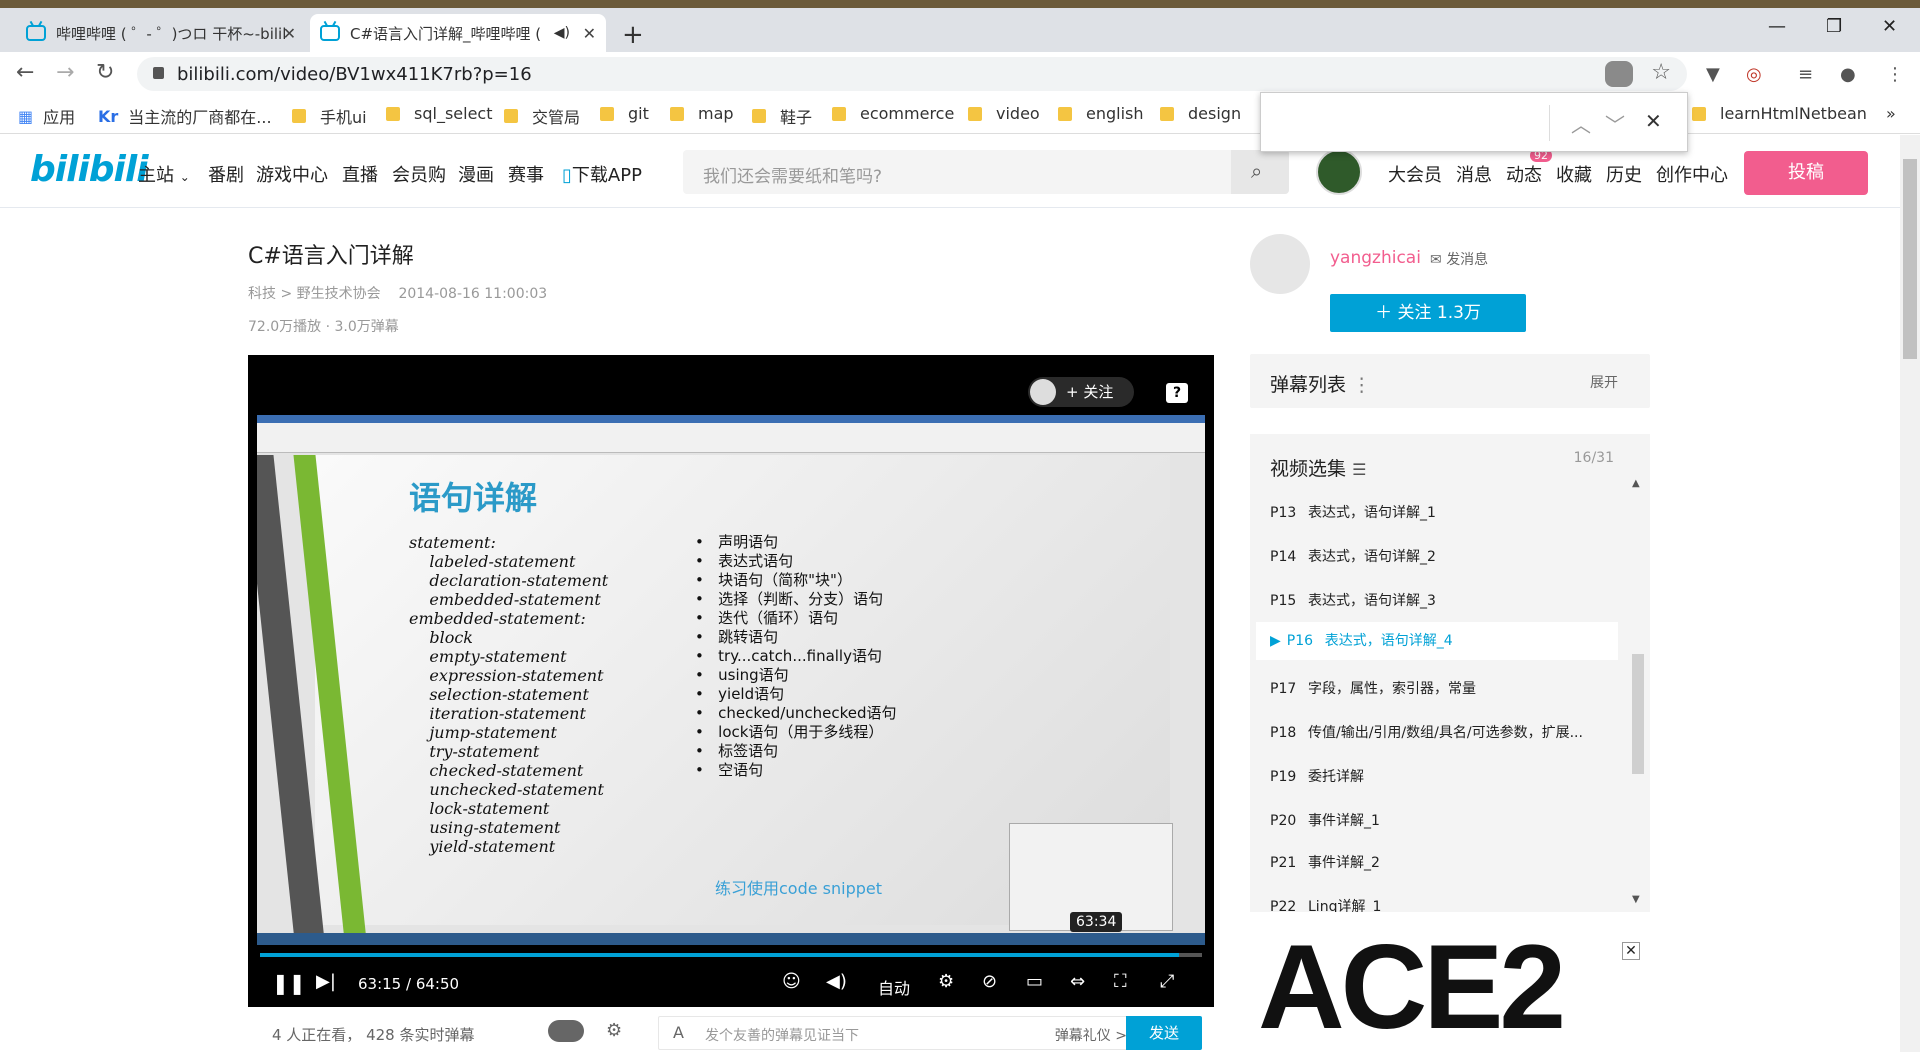 This screenshot has width=1920, height=1052. What do you see at coordinates (782, 1035) in the screenshot?
I see `danmaku-placeholder: 发个友善的弹幕见证当下` at bounding box center [782, 1035].